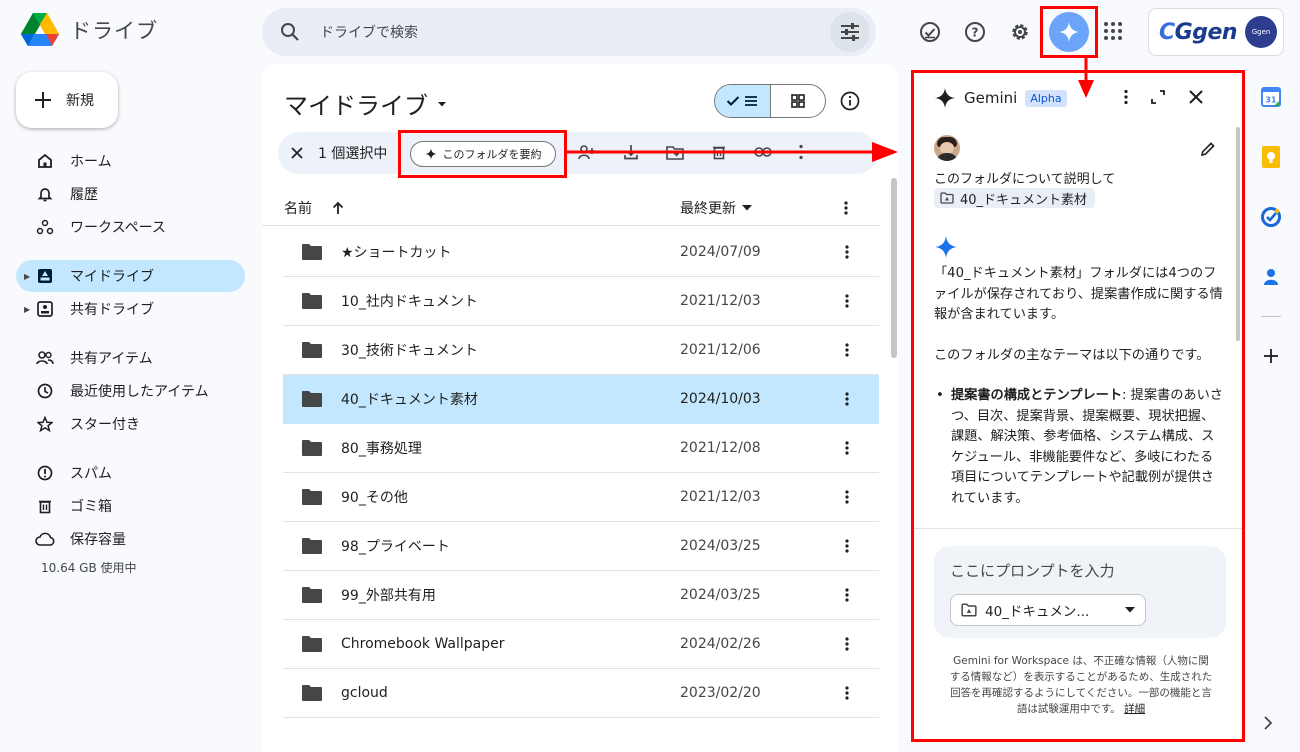 The image size is (1300, 752). What do you see at coordinates (1268, 723) in the screenshot?
I see `show-side-panel-chevron-icon` at bounding box center [1268, 723].